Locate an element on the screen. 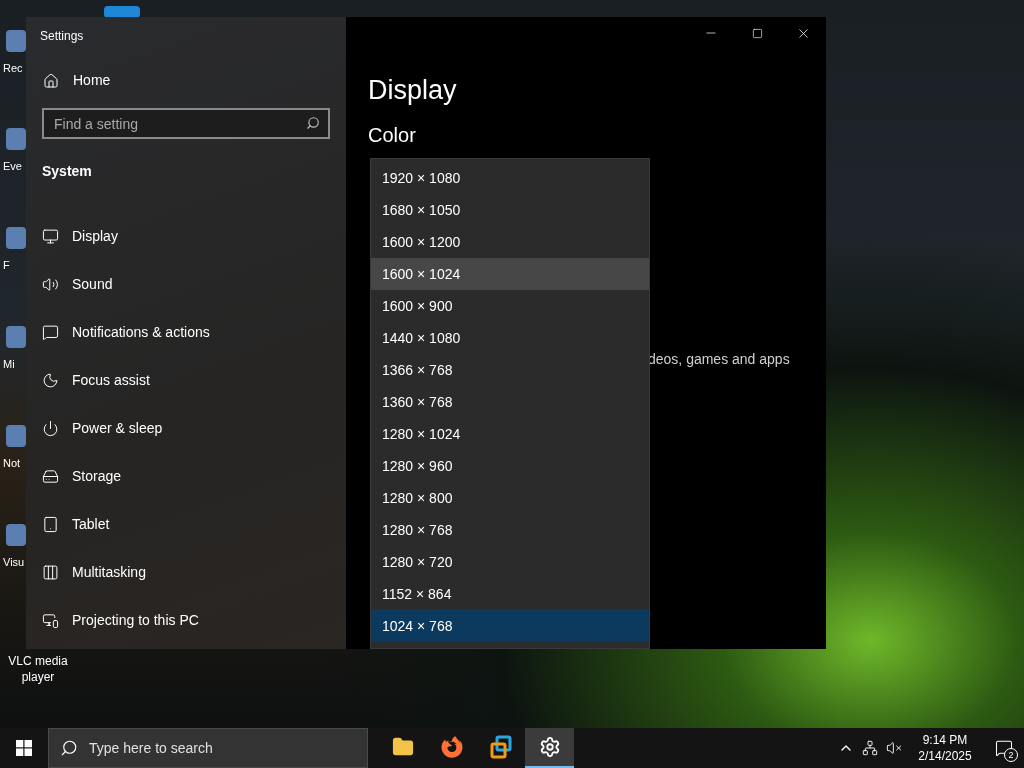 The height and width of the screenshot is (768, 1024). taskbar-search-field: Type here to search is located at coordinates (208, 748).